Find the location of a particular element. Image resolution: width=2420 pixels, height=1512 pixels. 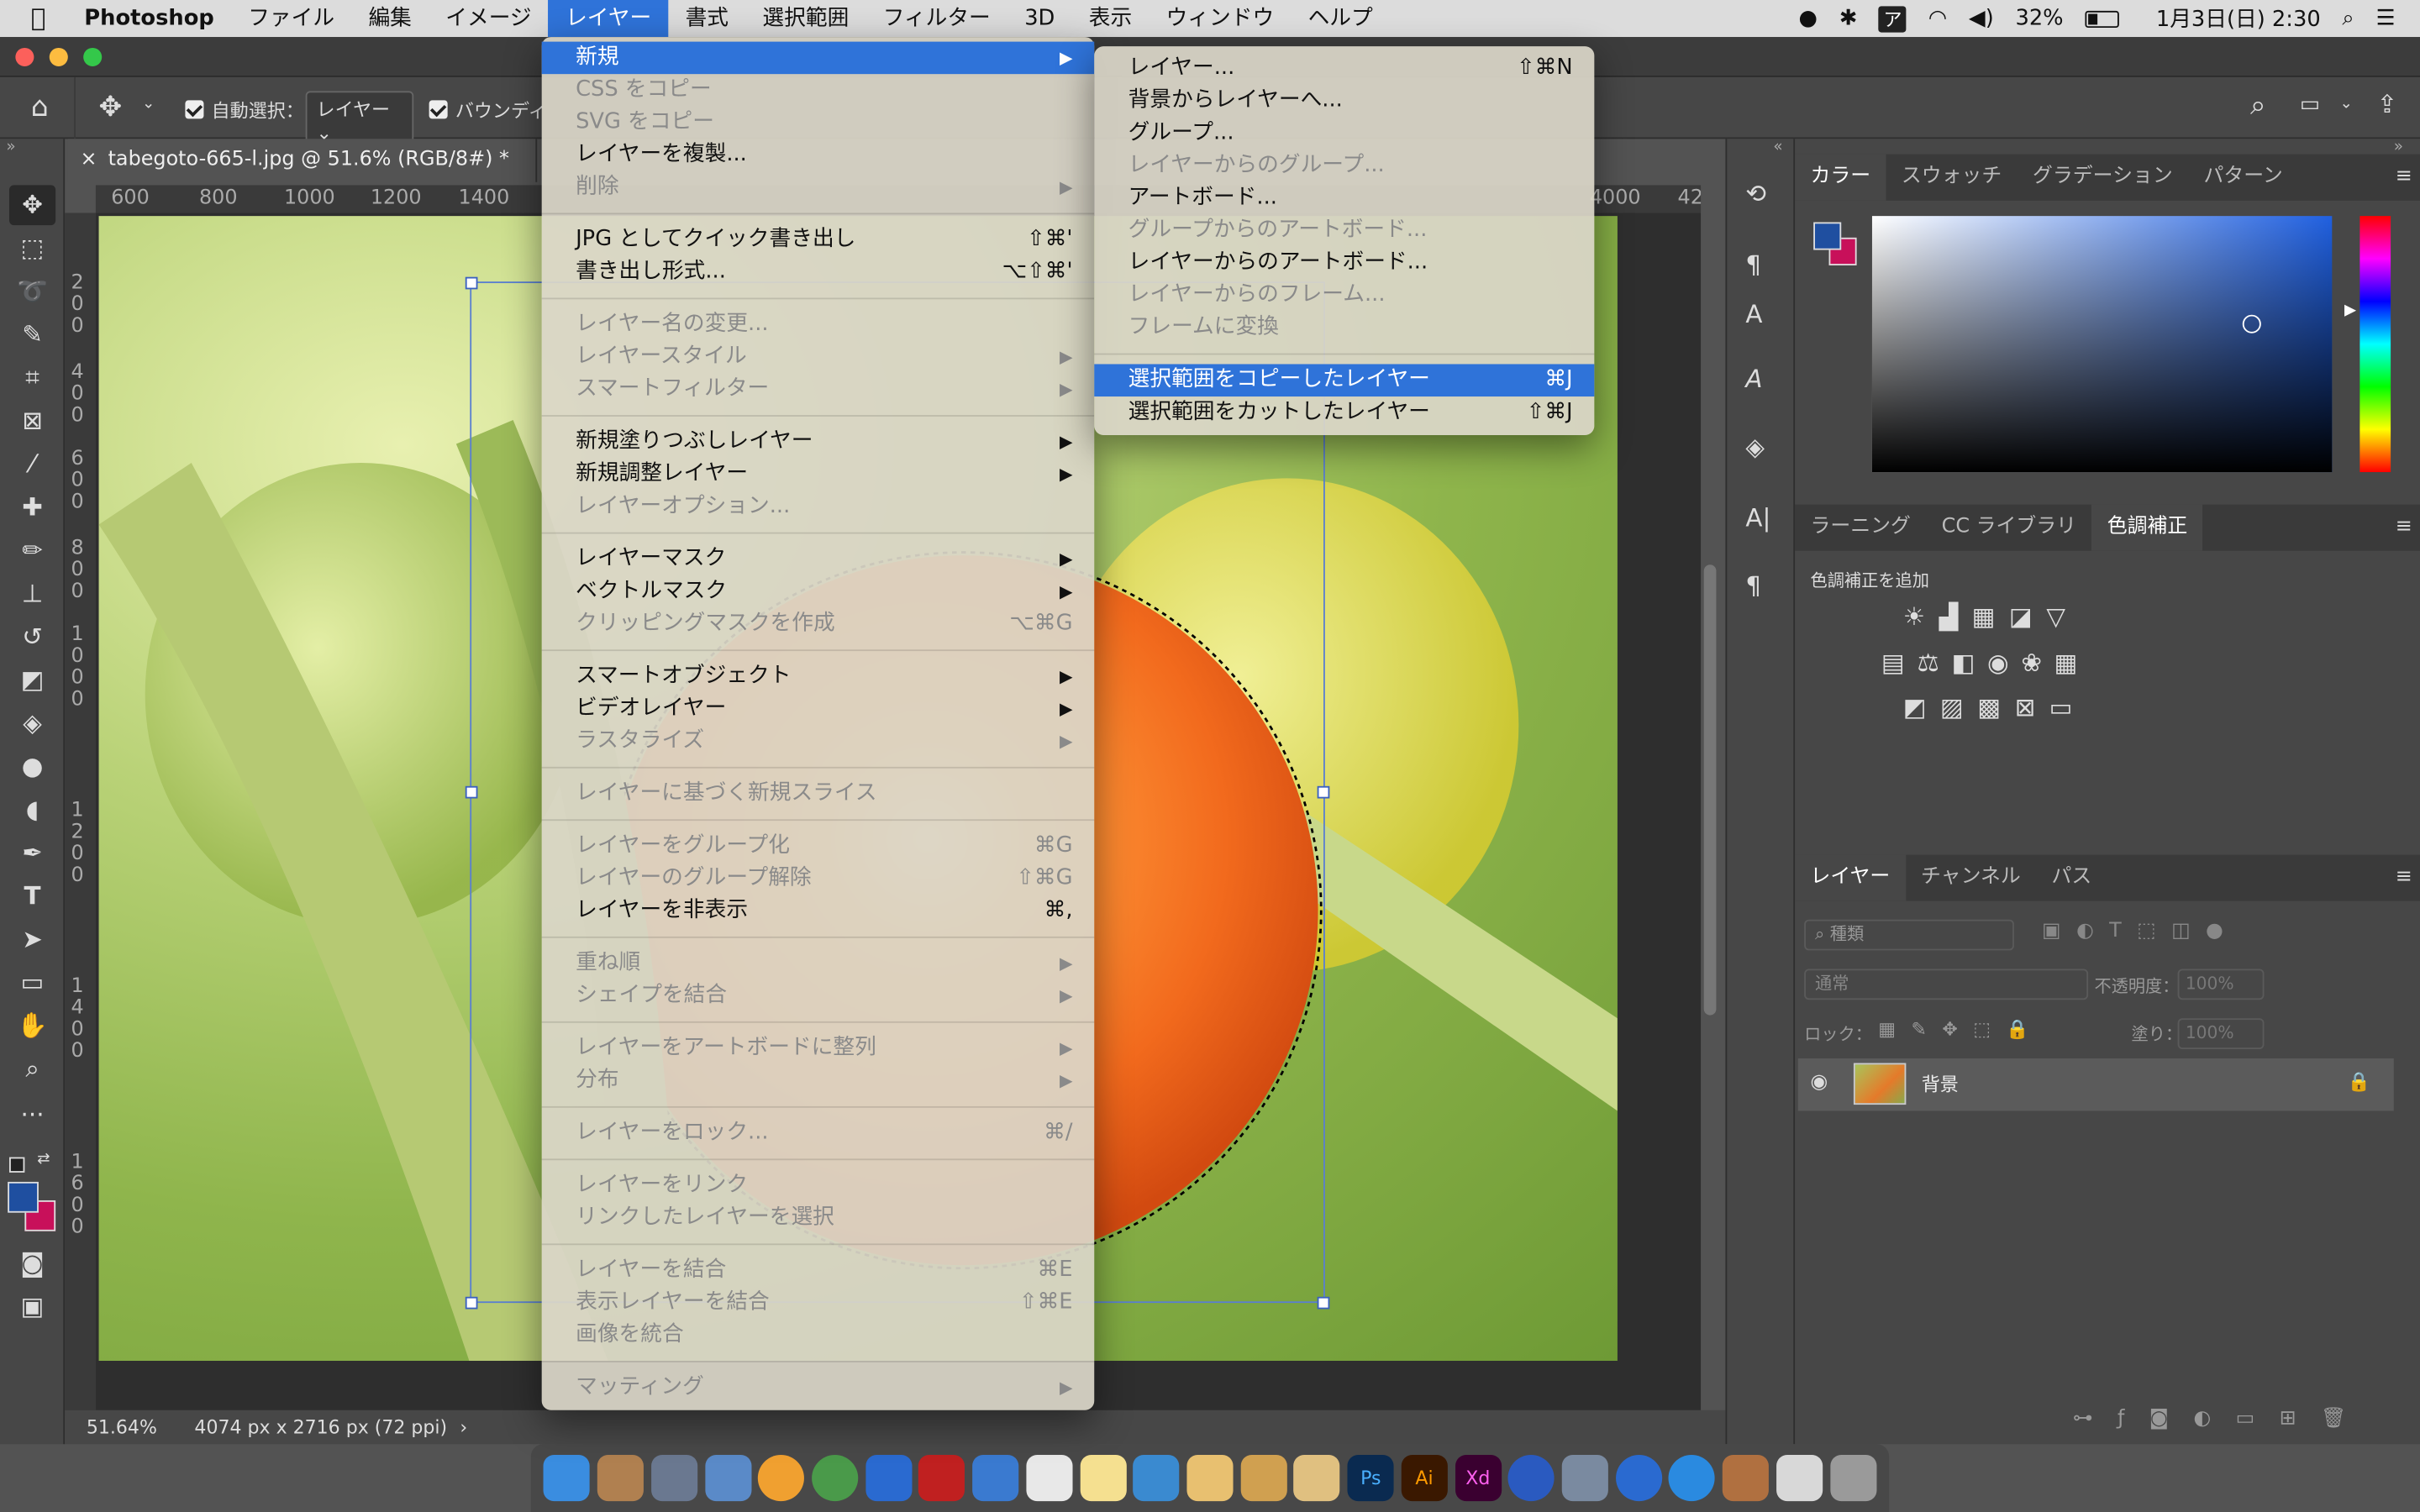

threshold-icon: ▩ is located at coordinates (1995, 707).